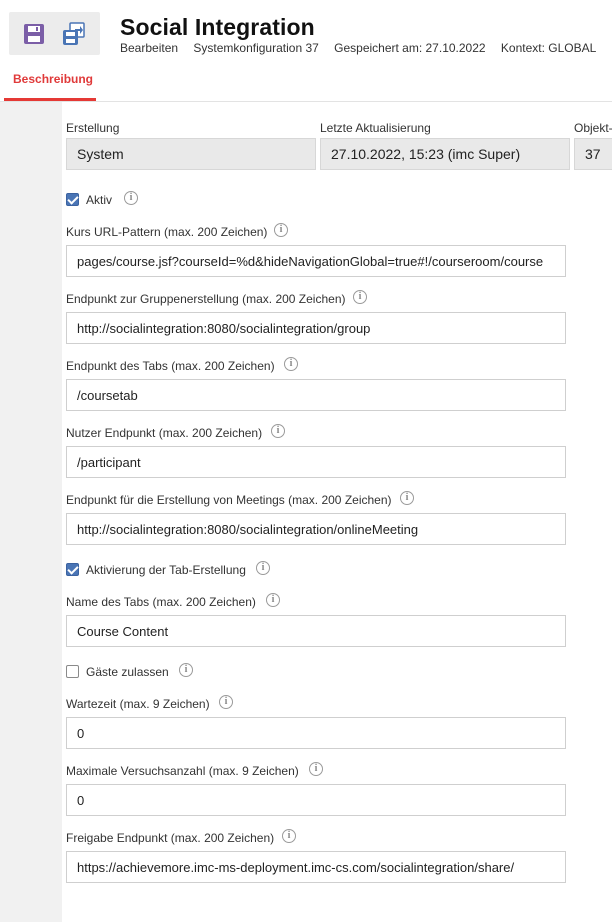 The width and height of the screenshot is (612, 922). Describe the element at coordinates (316, 867) in the screenshot. I see `share-endpoint-input` at that location.